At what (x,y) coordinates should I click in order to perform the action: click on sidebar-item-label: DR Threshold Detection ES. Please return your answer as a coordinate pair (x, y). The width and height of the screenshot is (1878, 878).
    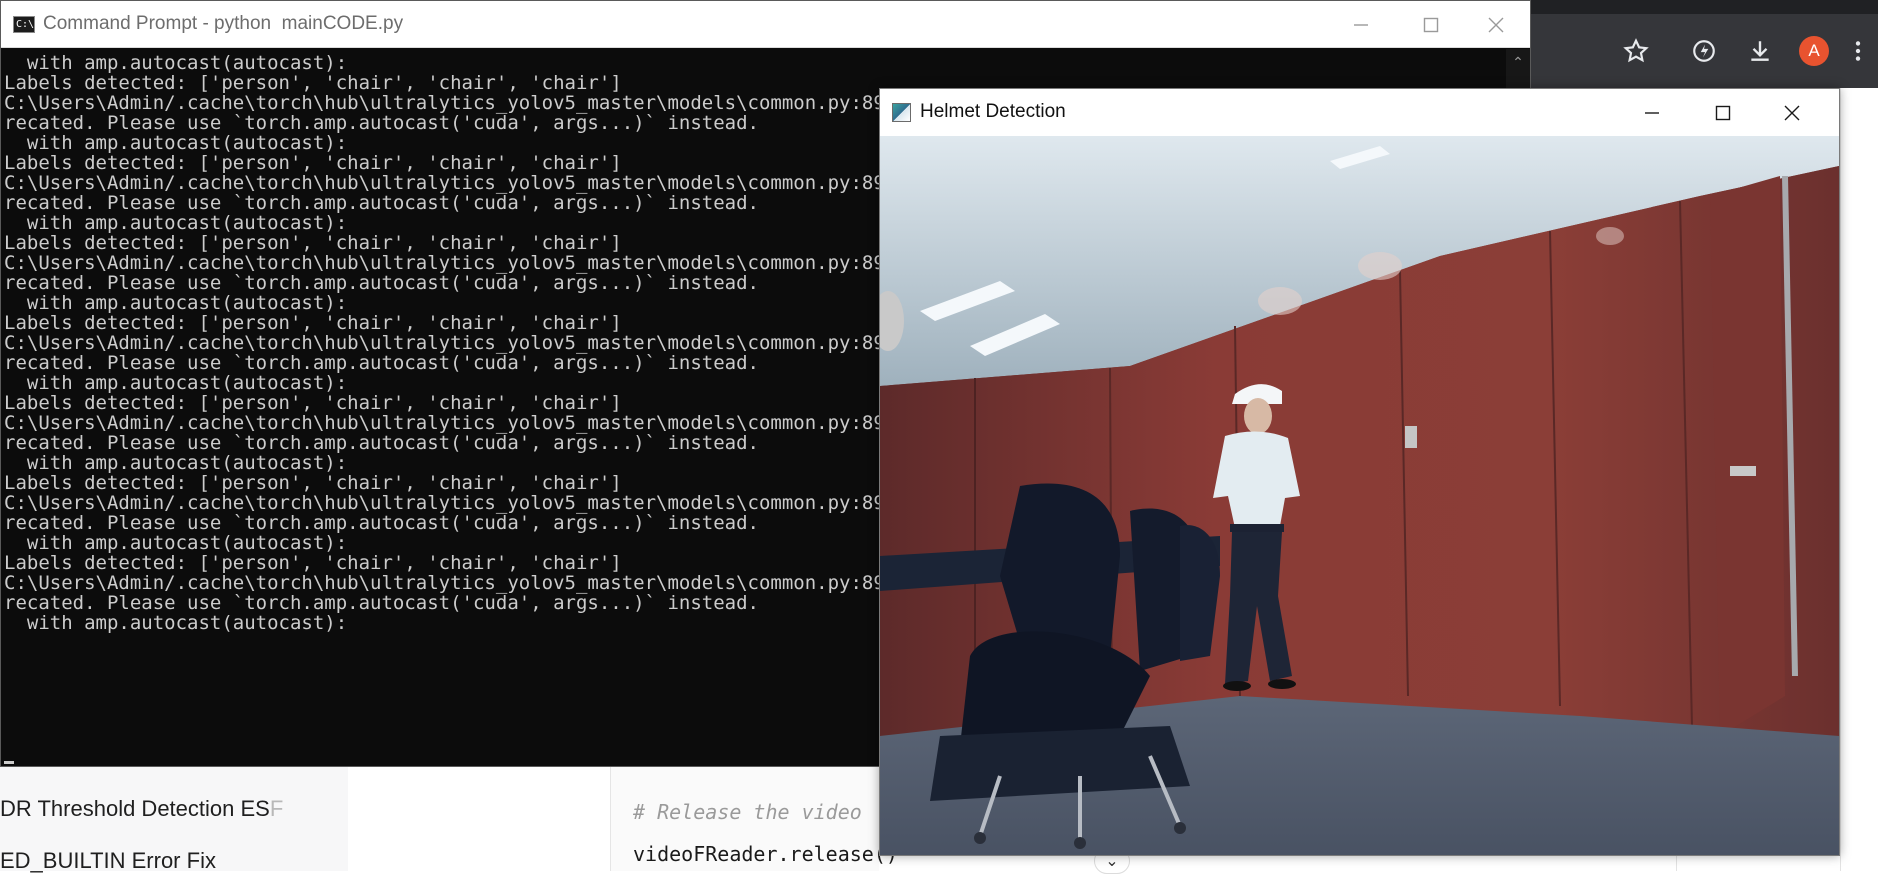
    Looking at the image, I should click on (135, 808).